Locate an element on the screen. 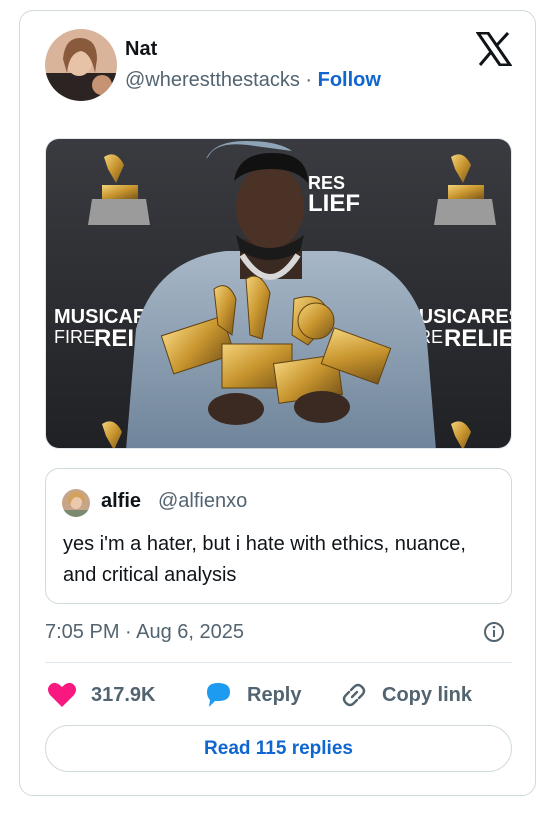 Image resolution: width=558 pixels, height=822 pixels. svg-text: RELIE is located at coordinates (478, 338).